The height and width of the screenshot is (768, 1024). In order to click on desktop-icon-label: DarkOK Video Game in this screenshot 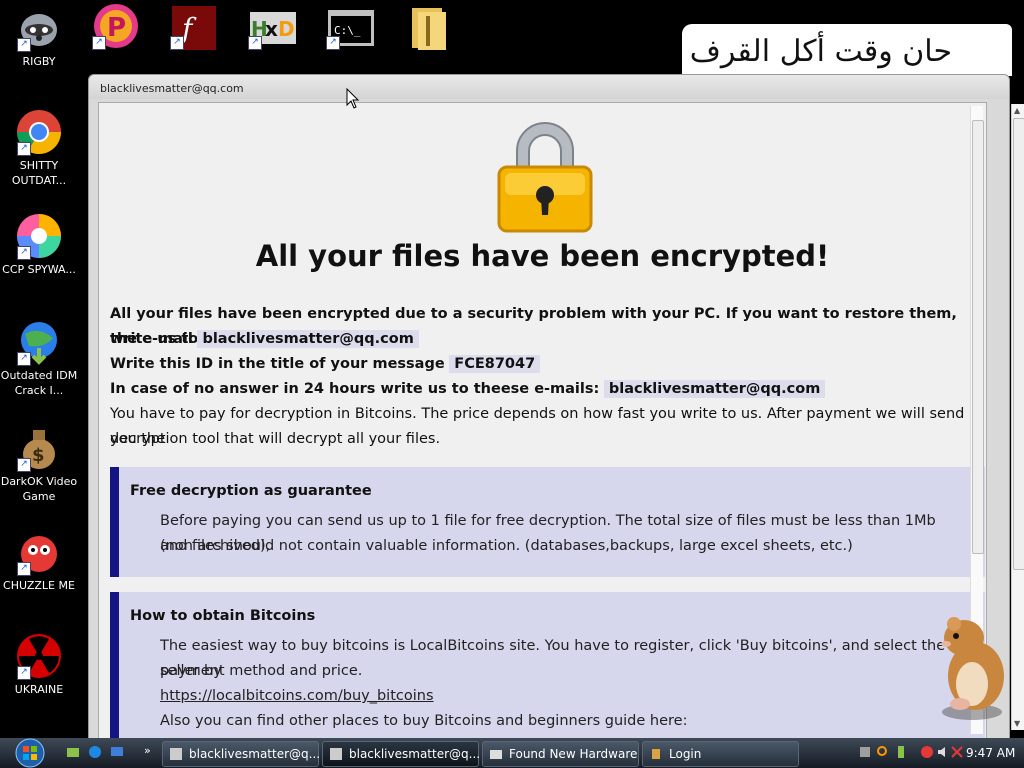, I will do `click(39, 489)`.